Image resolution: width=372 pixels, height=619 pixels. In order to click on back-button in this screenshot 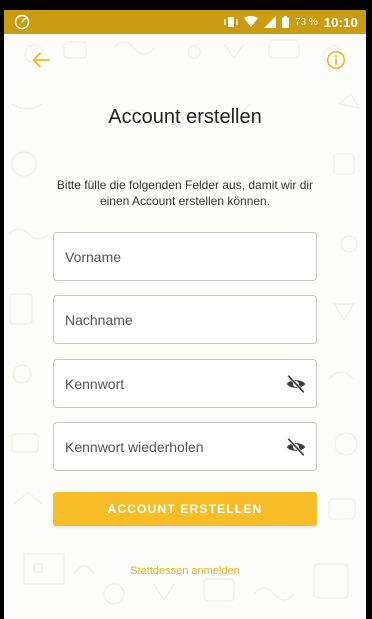, I will do `click(41, 60)`.